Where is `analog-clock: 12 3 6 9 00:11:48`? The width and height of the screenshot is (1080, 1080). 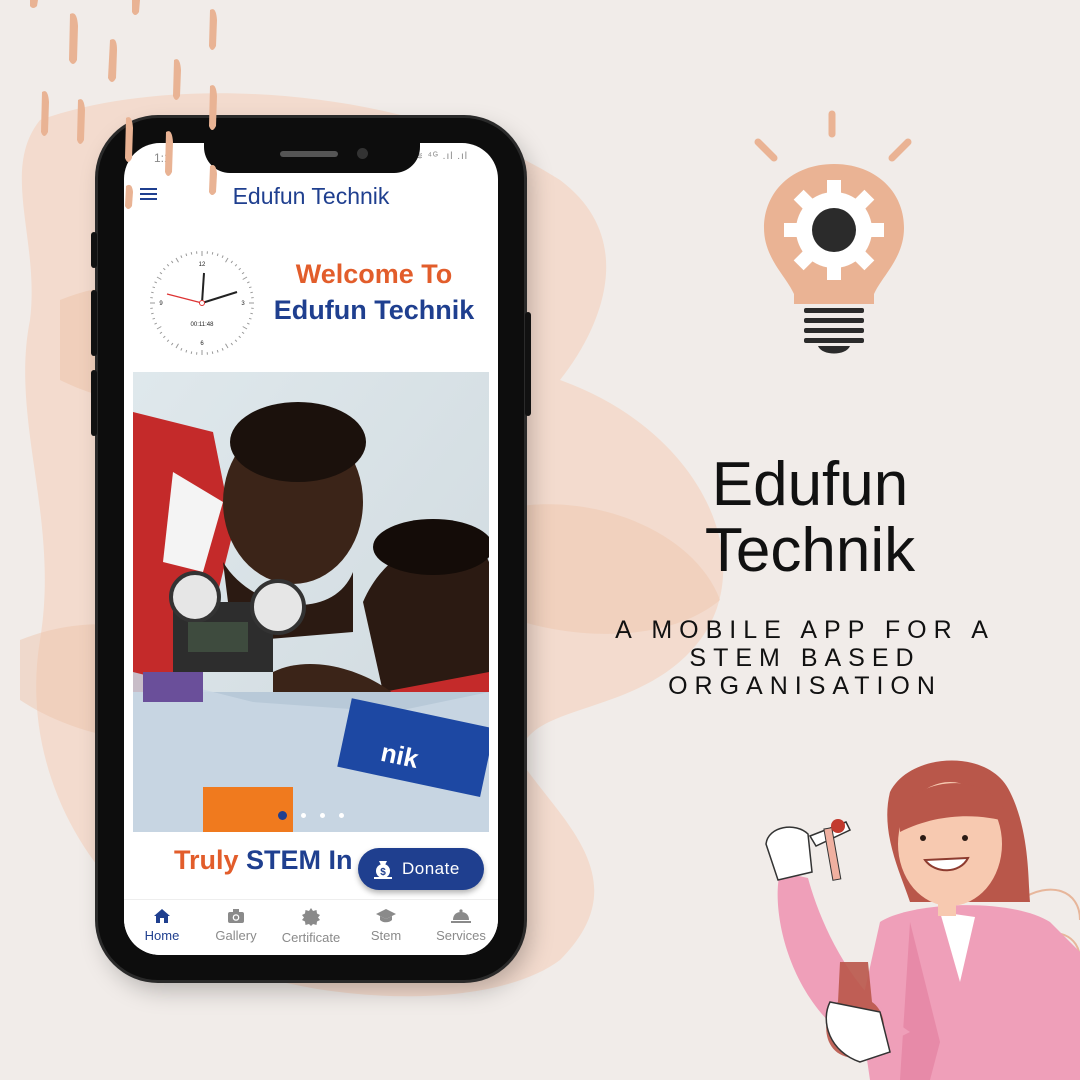
analog-clock: 12 3 6 9 00:11:48 is located at coordinates (202, 303).